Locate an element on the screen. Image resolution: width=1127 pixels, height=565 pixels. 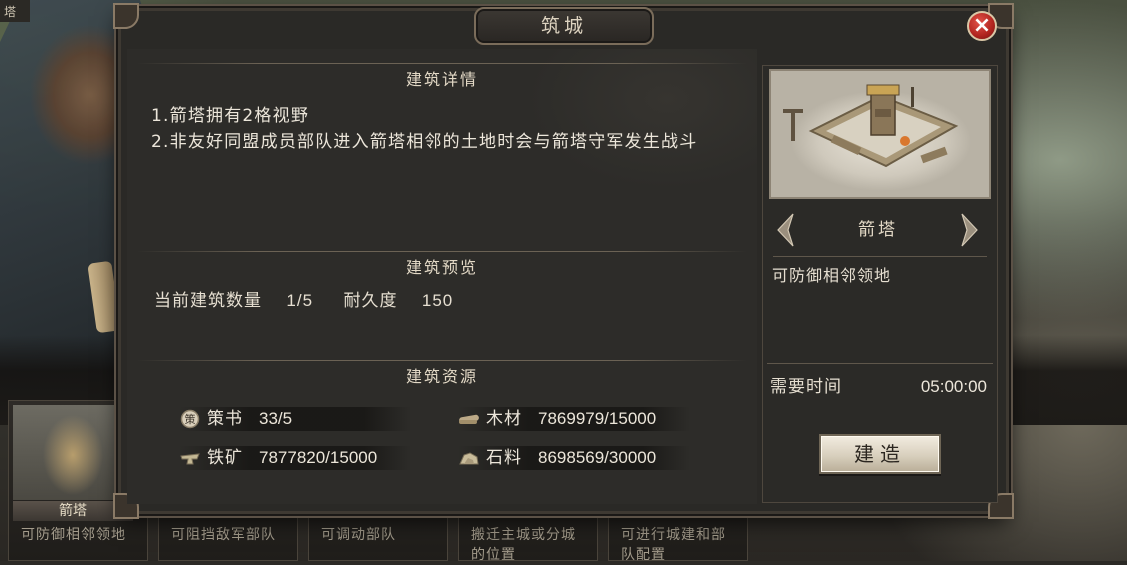
building-preview-image is located at coordinates (880, 134).